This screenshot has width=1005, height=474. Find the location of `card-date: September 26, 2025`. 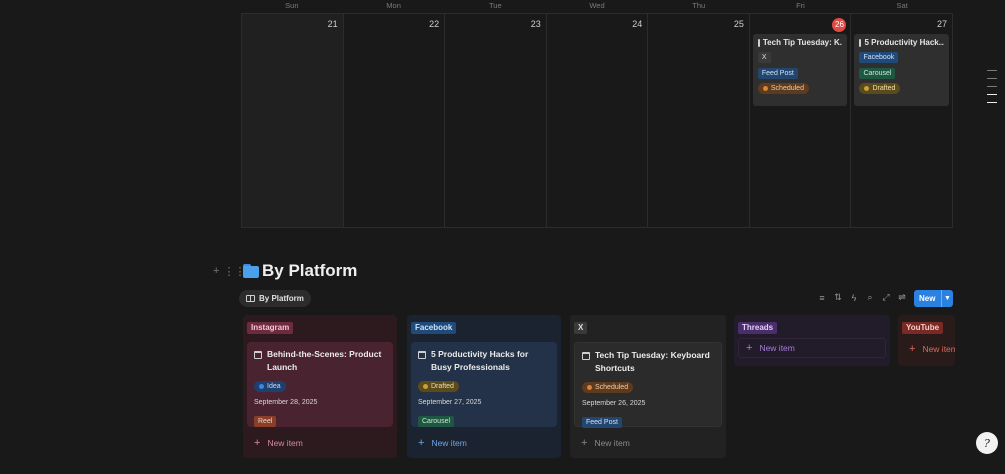

card-date: September 26, 2025 is located at coordinates (614, 403).